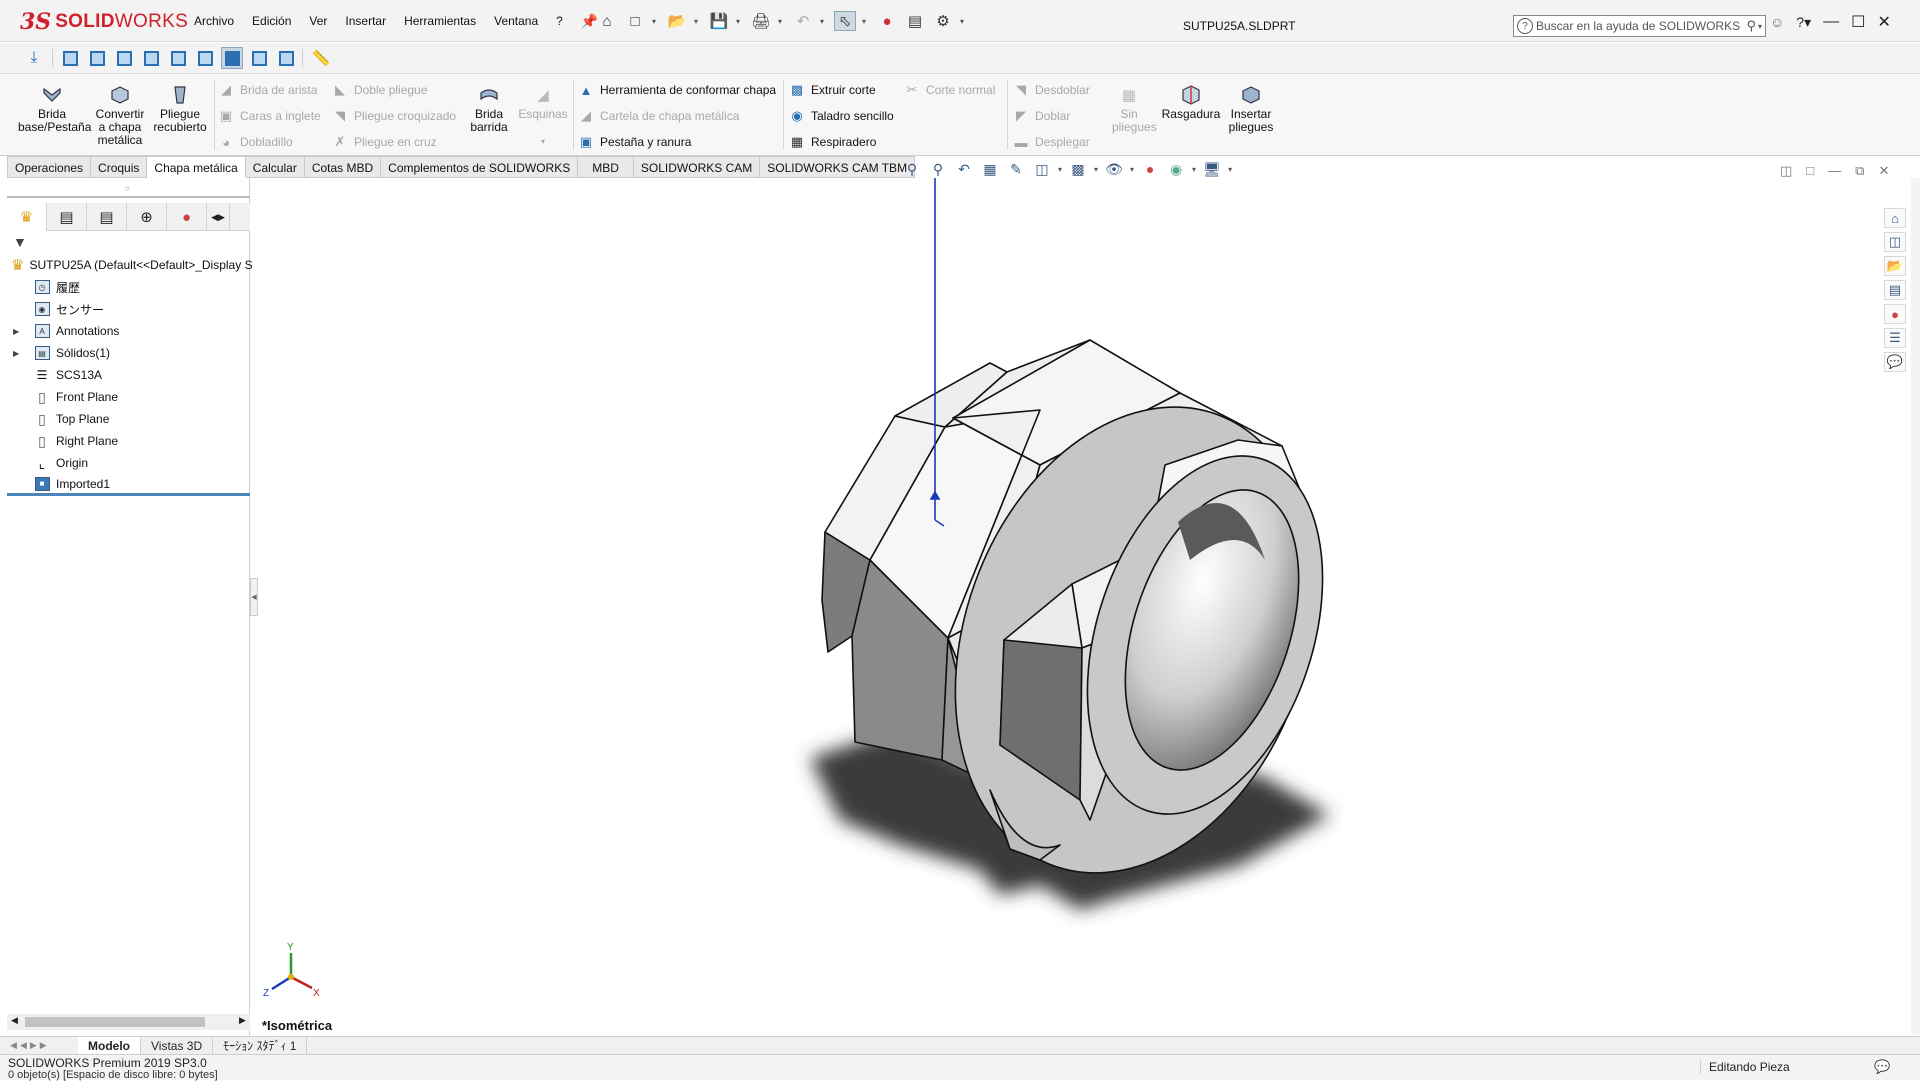 The width and height of the screenshot is (1920, 1081). What do you see at coordinates (1212, 169) in the screenshot?
I see `view-settings-icon: 🖥` at bounding box center [1212, 169].